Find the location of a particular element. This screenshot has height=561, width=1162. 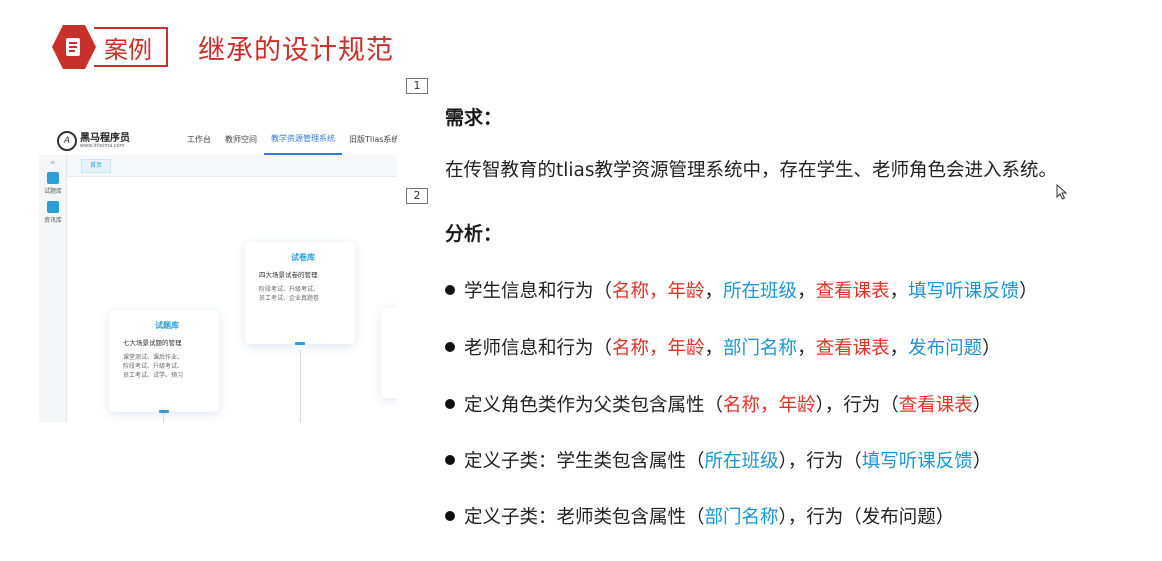

bullet-student: 学生信息和行为（名称，年龄，所在班级，查看课表，填写听课反馈） is located at coordinates (741, 290).